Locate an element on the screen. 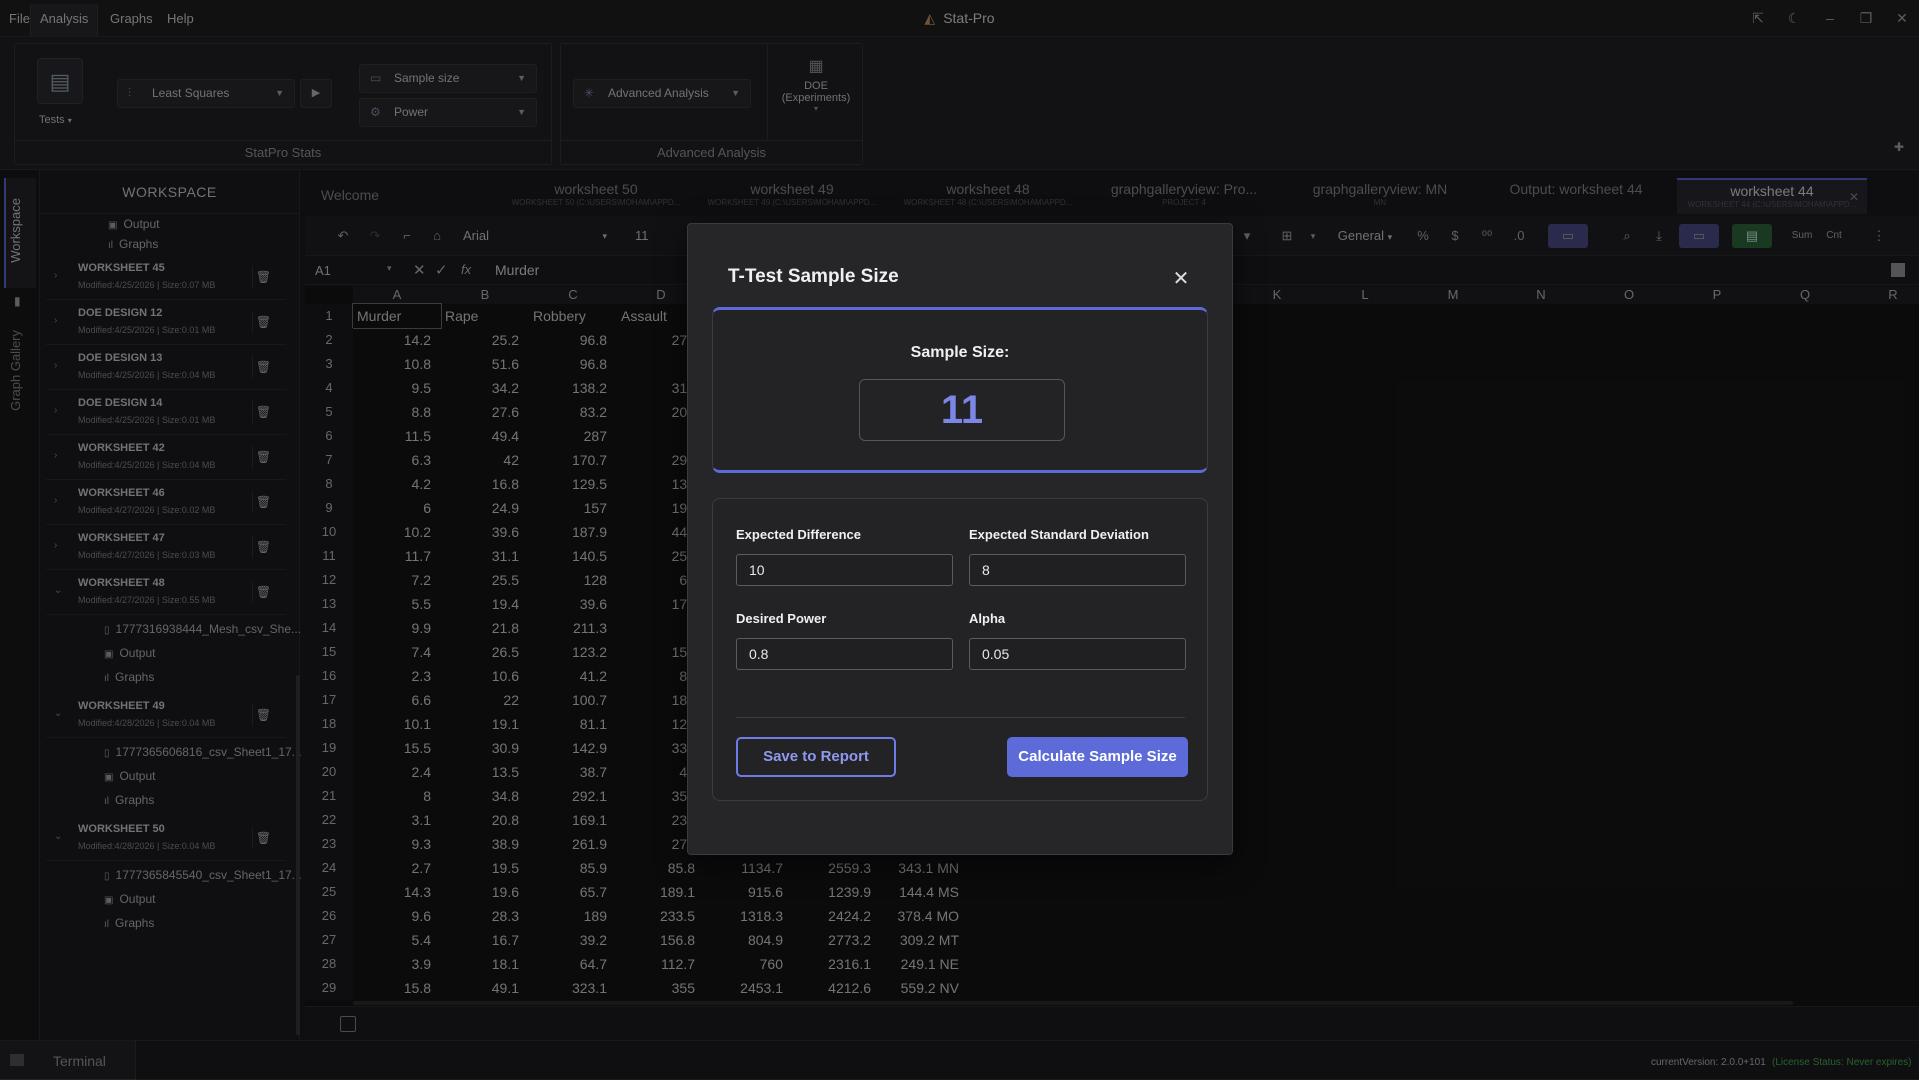  dialog-title: T-Test Sample Size is located at coordinates (813, 276).